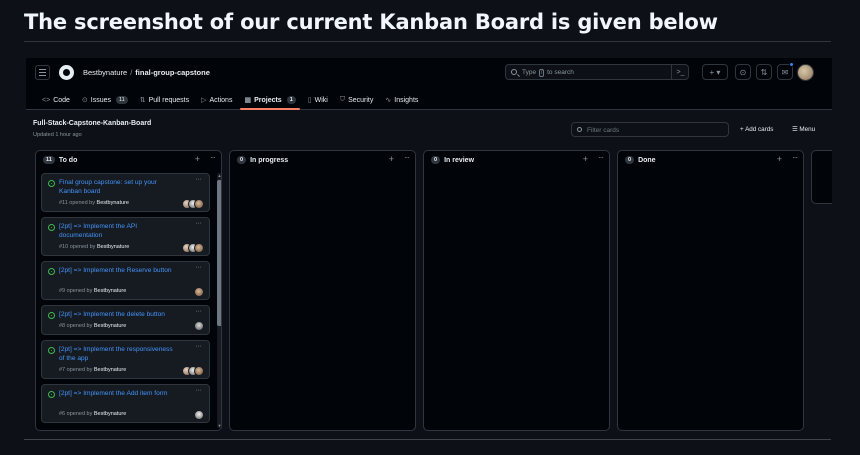 This screenshot has height=455, width=860. I want to click on graph-icon: ∿, so click(388, 100).